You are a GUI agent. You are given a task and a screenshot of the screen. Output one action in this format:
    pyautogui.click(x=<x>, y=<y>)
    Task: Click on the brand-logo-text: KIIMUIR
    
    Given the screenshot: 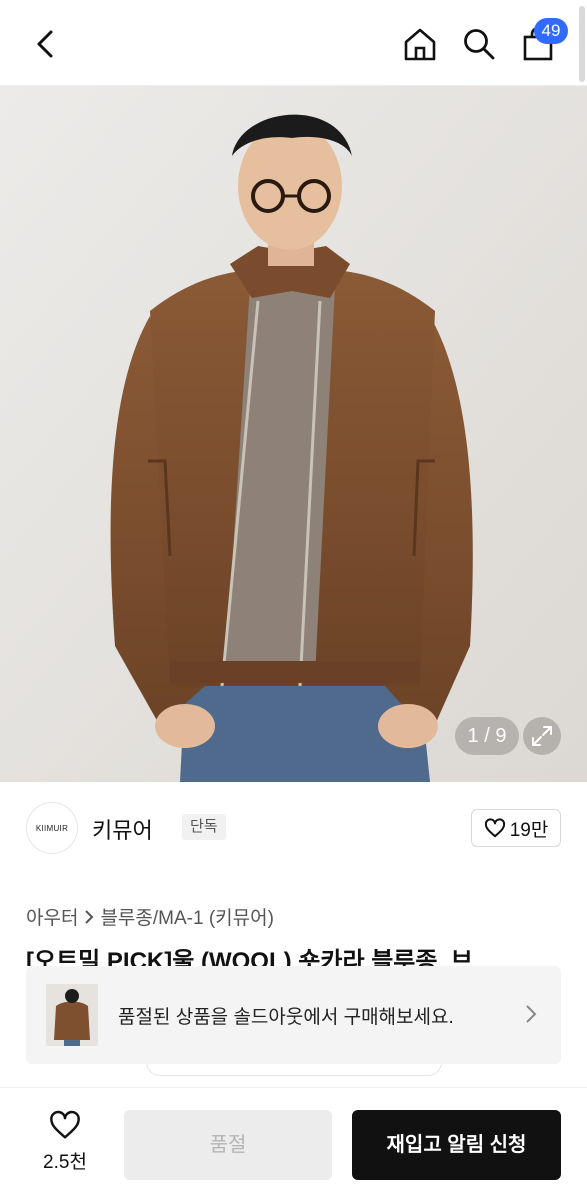 What is the action you would take?
    pyautogui.click(x=52, y=828)
    